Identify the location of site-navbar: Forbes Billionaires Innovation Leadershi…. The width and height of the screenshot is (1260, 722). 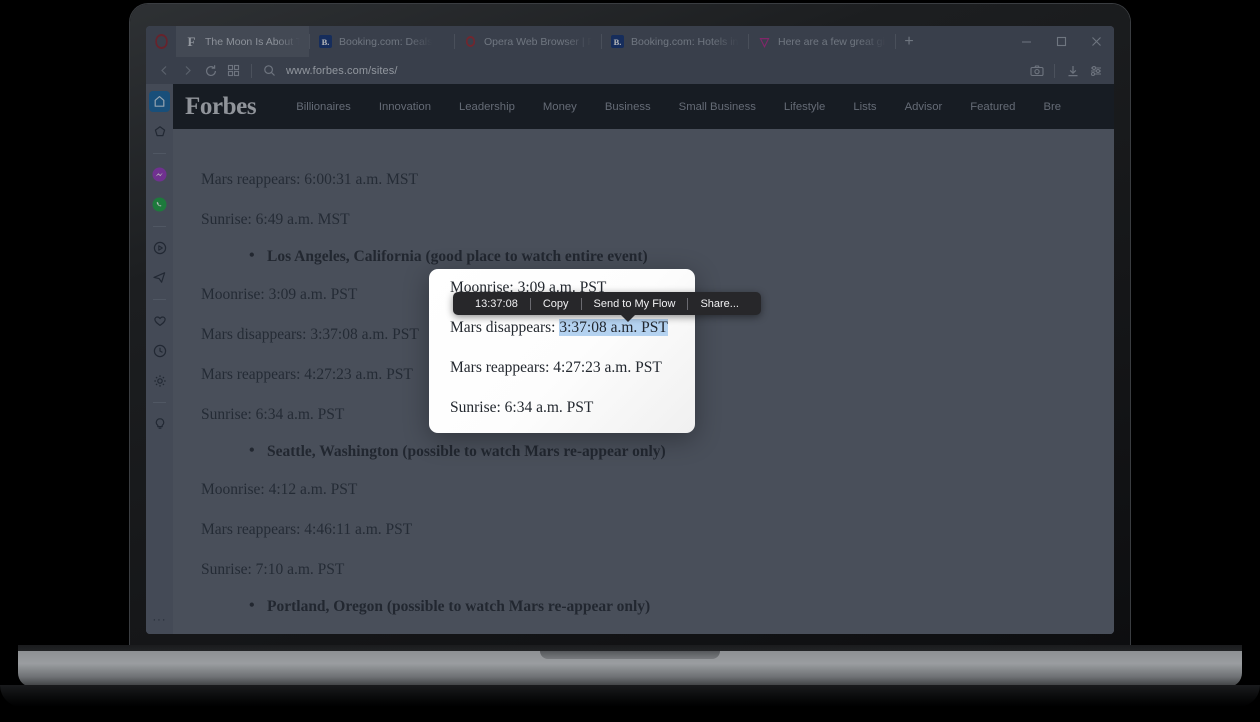
(643, 106).